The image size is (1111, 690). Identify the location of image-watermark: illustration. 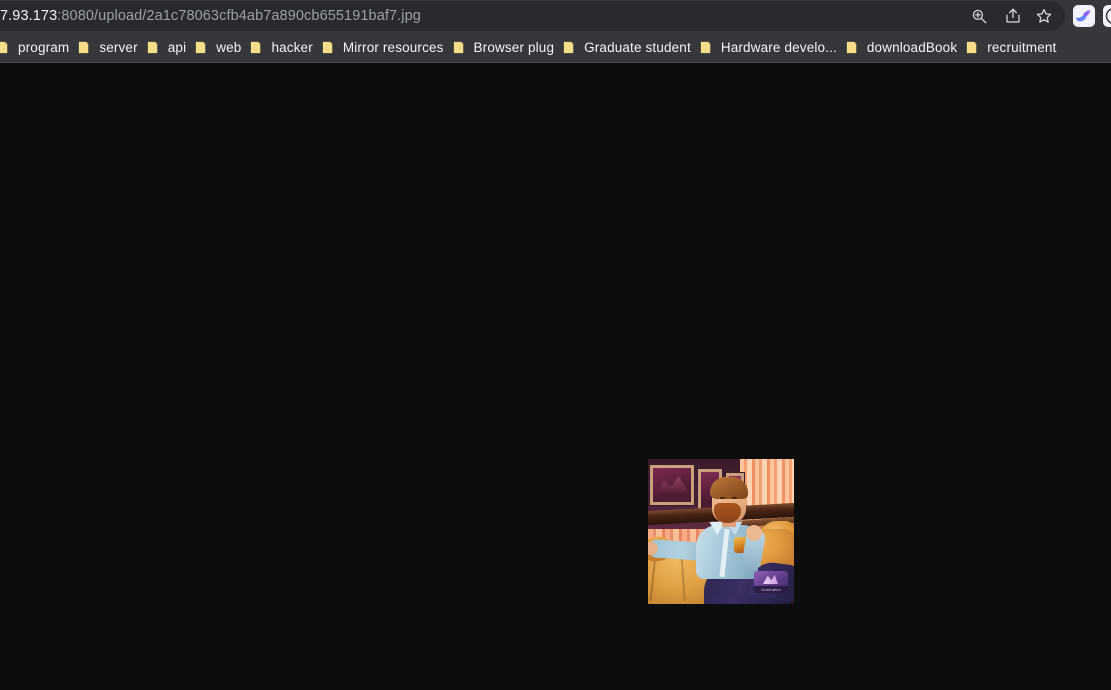
(771, 582).